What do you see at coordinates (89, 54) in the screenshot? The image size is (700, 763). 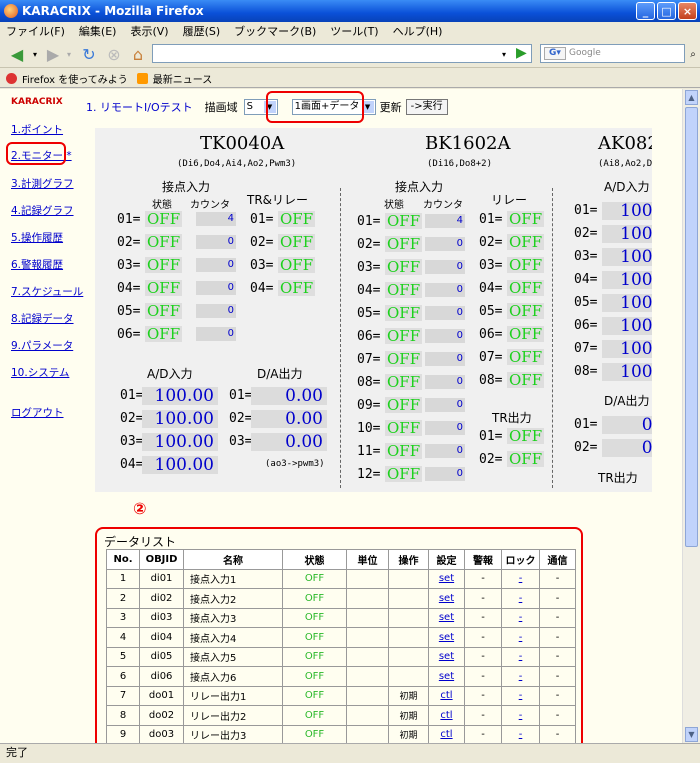 I see `reload-icon: ↻` at bounding box center [89, 54].